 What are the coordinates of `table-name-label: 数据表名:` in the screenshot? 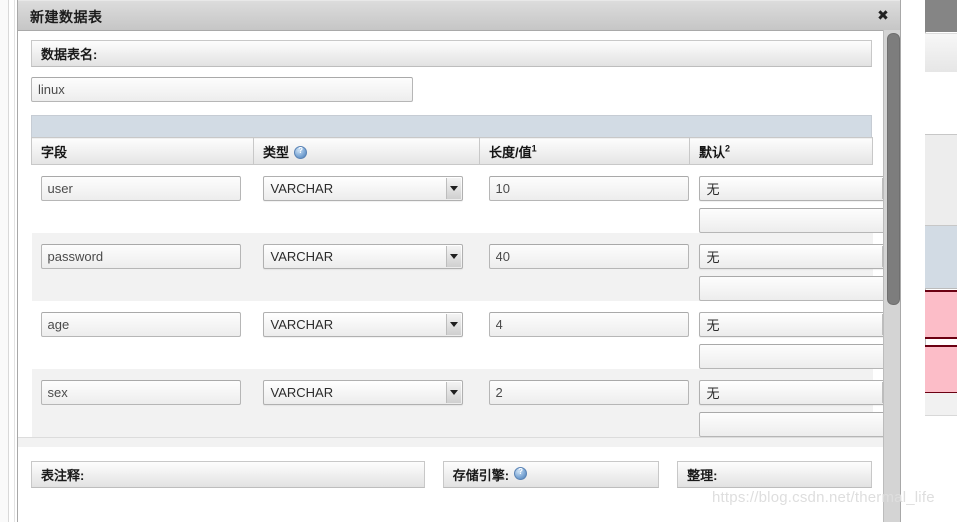 It's located at (451, 53).